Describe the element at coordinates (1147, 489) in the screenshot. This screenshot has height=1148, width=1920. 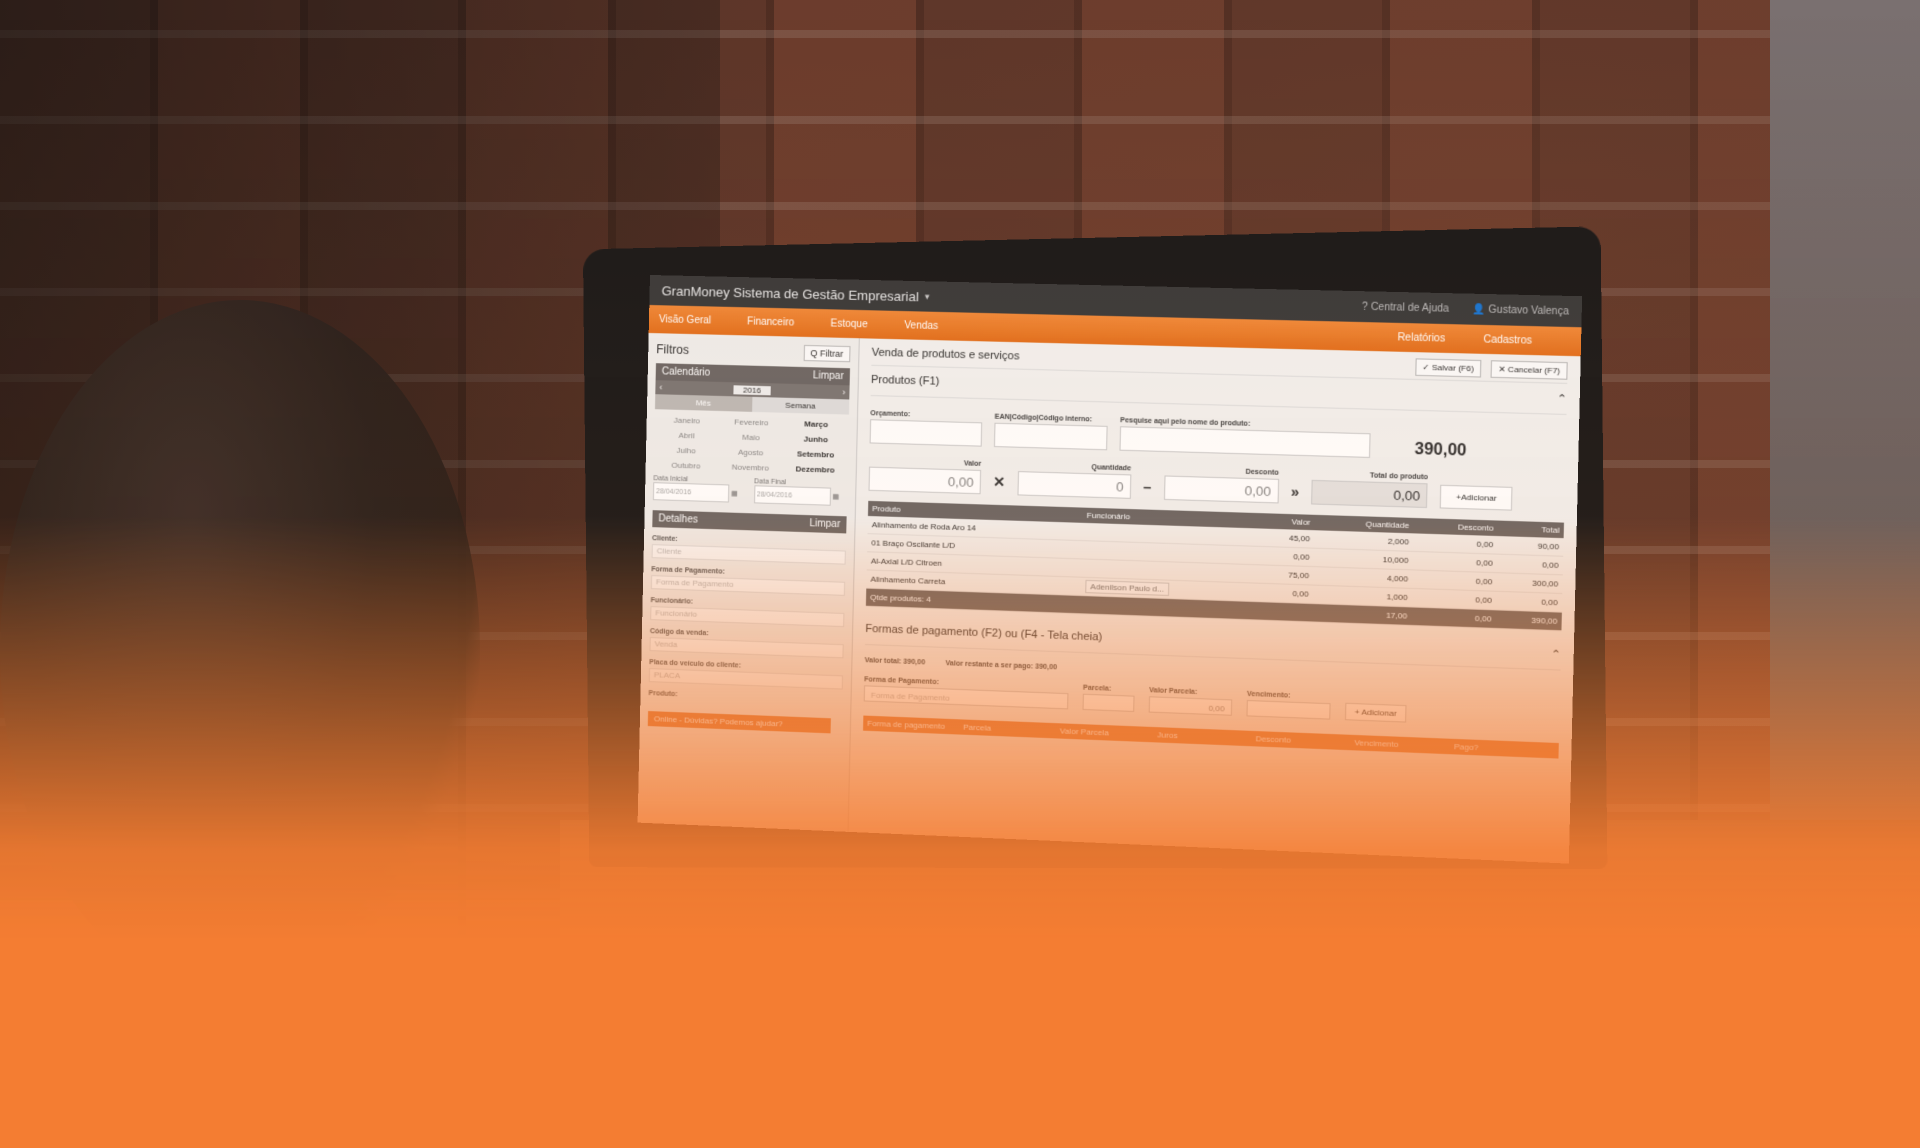
I see `minus-icon: –` at that location.